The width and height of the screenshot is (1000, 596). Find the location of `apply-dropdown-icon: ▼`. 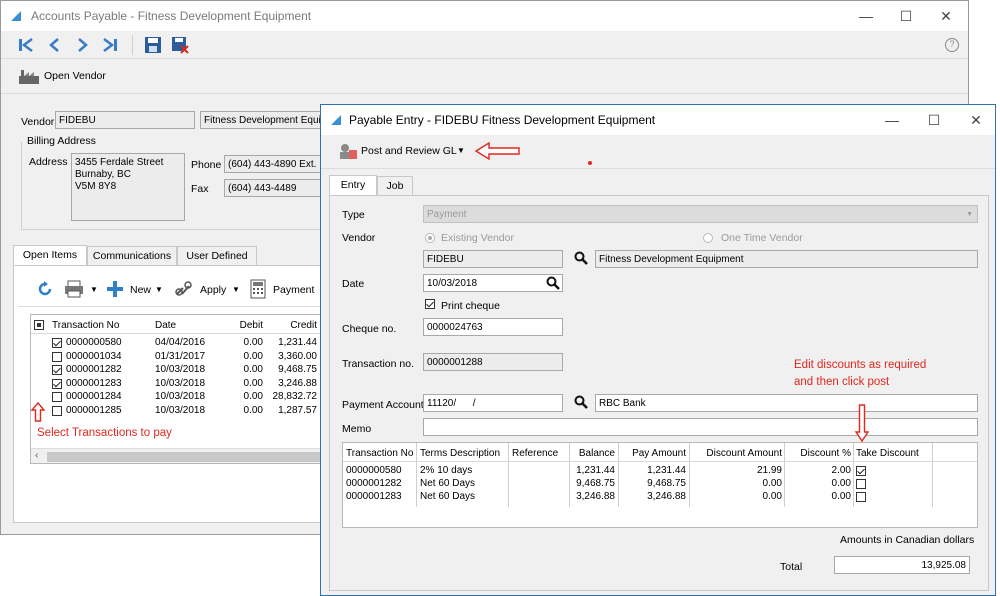

apply-dropdown-icon: ▼ is located at coordinates (236, 289).